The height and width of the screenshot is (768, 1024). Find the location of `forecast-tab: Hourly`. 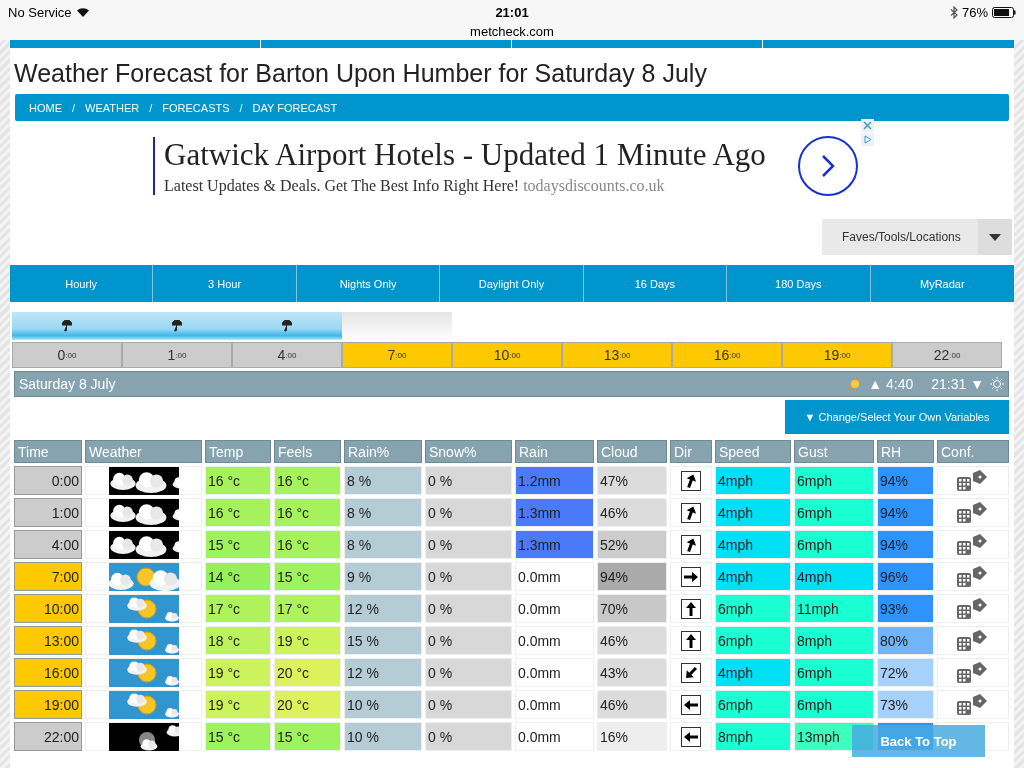

forecast-tab: Hourly is located at coordinates (82, 283).